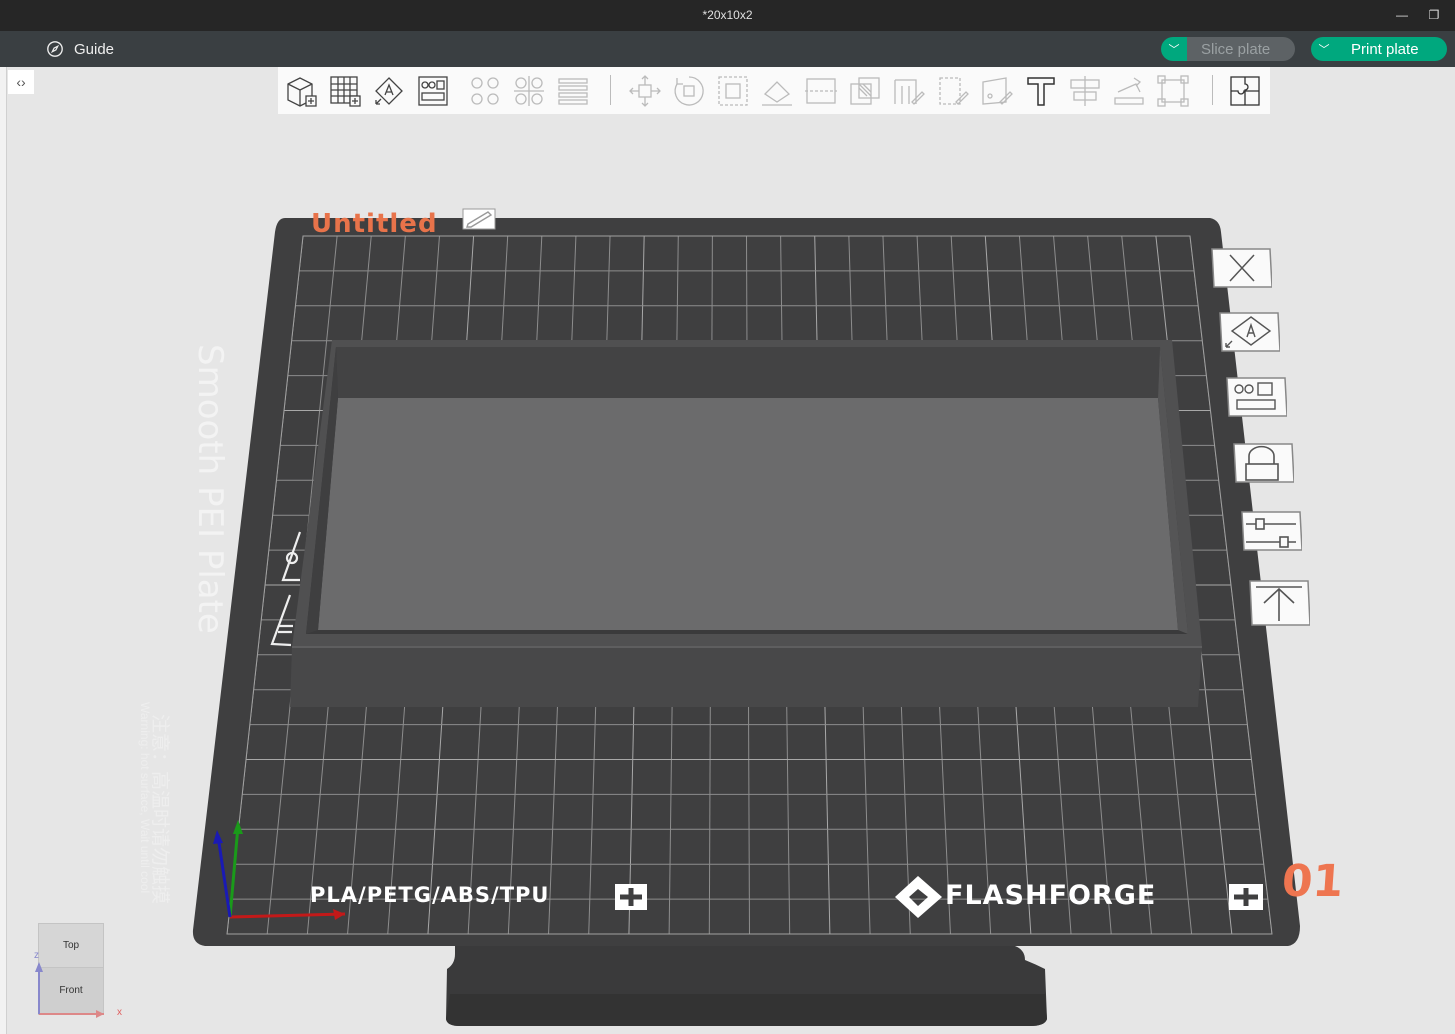 This screenshot has width=1455, height=1034. I want to click on plate-name: Untitled, so click(374, 224).